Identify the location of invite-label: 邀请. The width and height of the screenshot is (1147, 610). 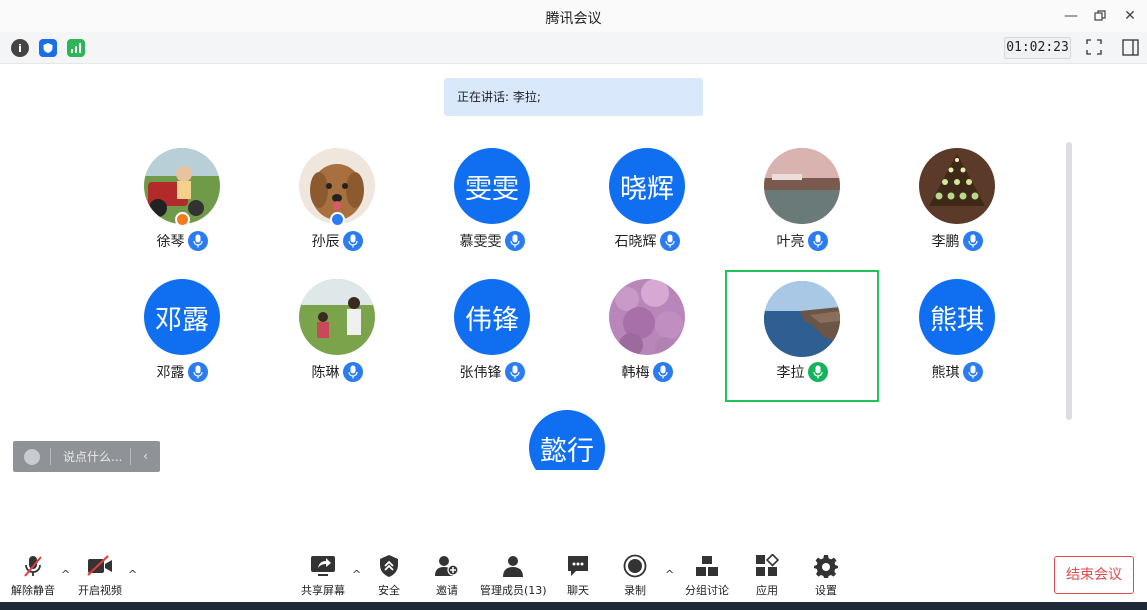
(447, 590).